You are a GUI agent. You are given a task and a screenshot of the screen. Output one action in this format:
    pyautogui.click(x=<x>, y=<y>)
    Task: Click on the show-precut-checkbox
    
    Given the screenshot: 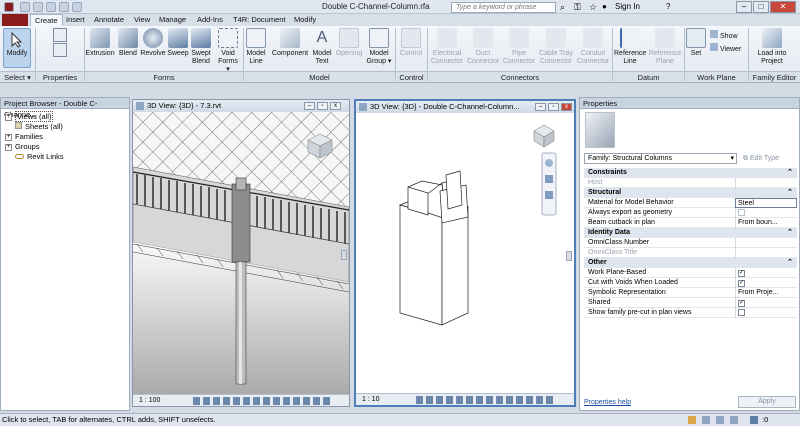 What is the action you would take?
    pyautogui.click(x=741, y=312)
    